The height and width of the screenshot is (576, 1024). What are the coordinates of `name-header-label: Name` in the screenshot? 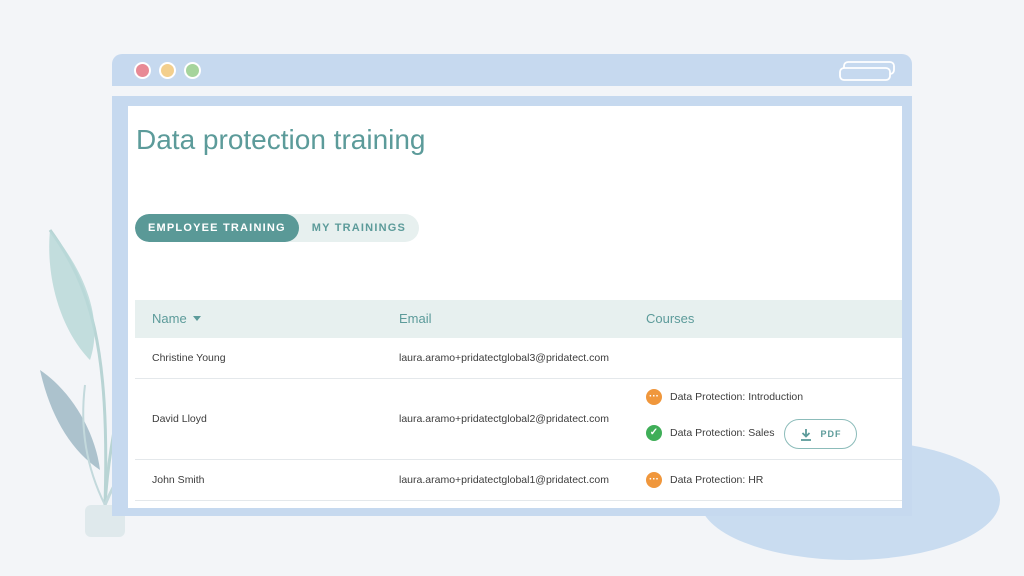 It's located at (169, 318).